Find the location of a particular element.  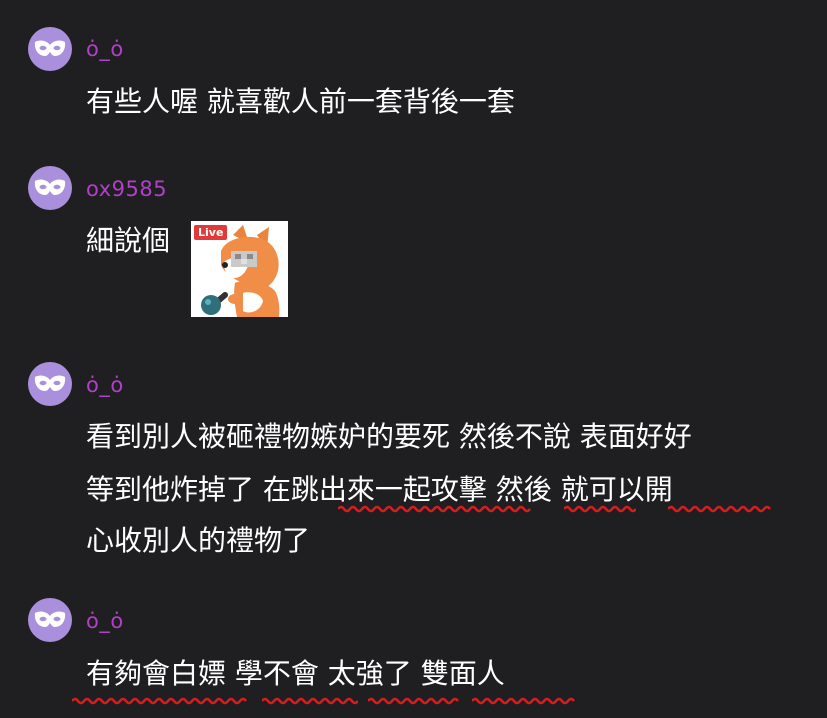

message-text: 心收別人的禮物了 is located at coordinates (198, 540).